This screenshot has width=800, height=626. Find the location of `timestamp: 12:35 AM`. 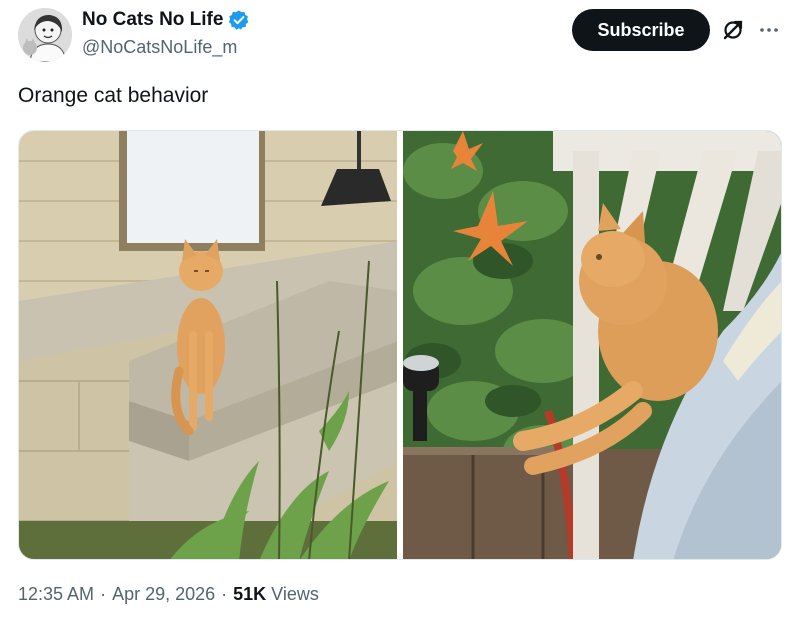

timestamp: 12:35 AM is located at coordinates (56, 594).